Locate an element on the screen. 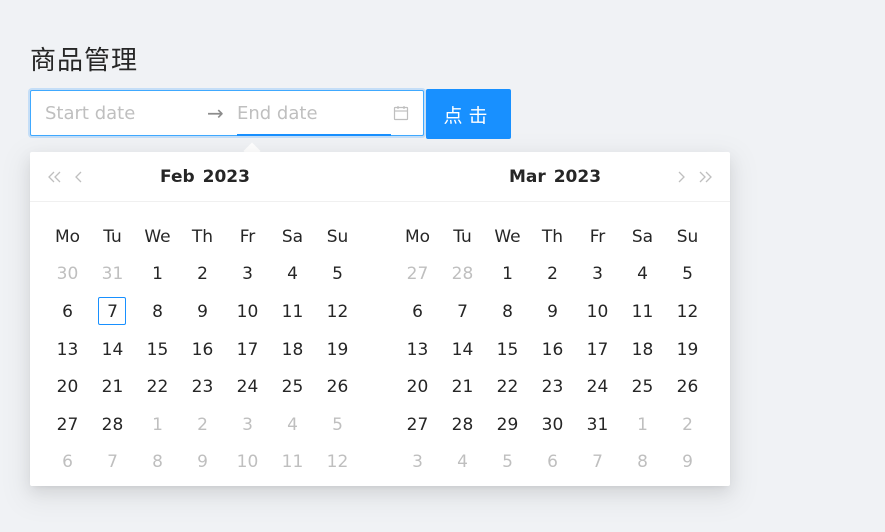 This screenshot has height=532, width=885. start-date-input is located at coordinates (125, 113).